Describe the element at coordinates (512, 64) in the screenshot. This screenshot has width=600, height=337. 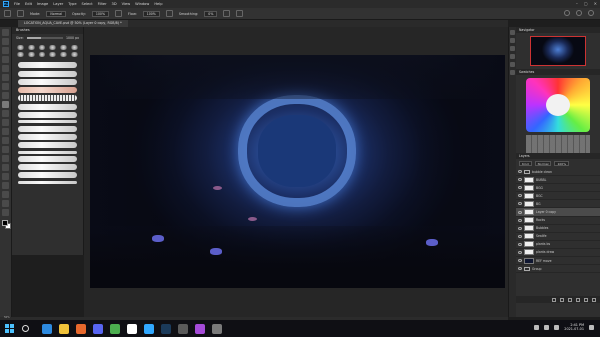
I see `paragraph-panel-icon` at that location.